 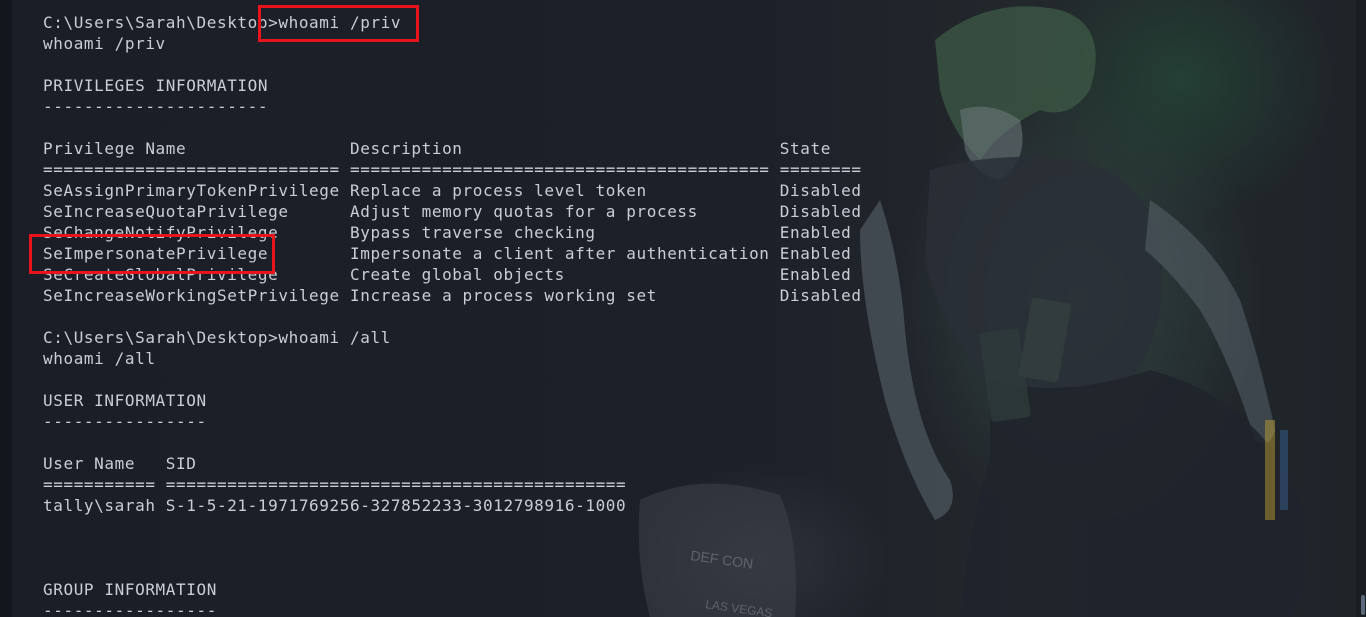 I want to click on terminal-line: whoami /priv, so click(x=104, y=43).